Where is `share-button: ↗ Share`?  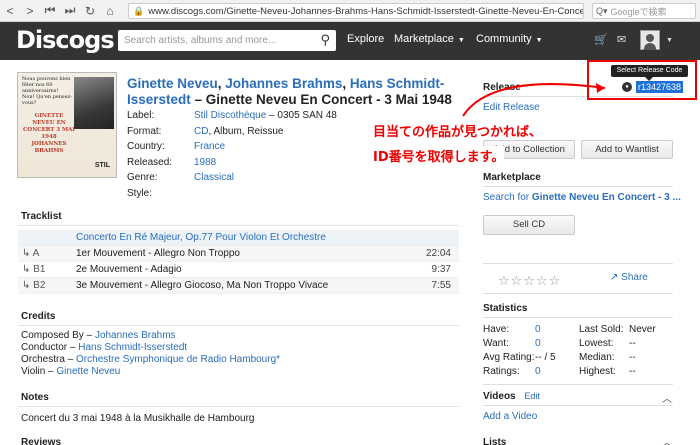 share-button: ↗ Share is located at coordinates (629, 277).